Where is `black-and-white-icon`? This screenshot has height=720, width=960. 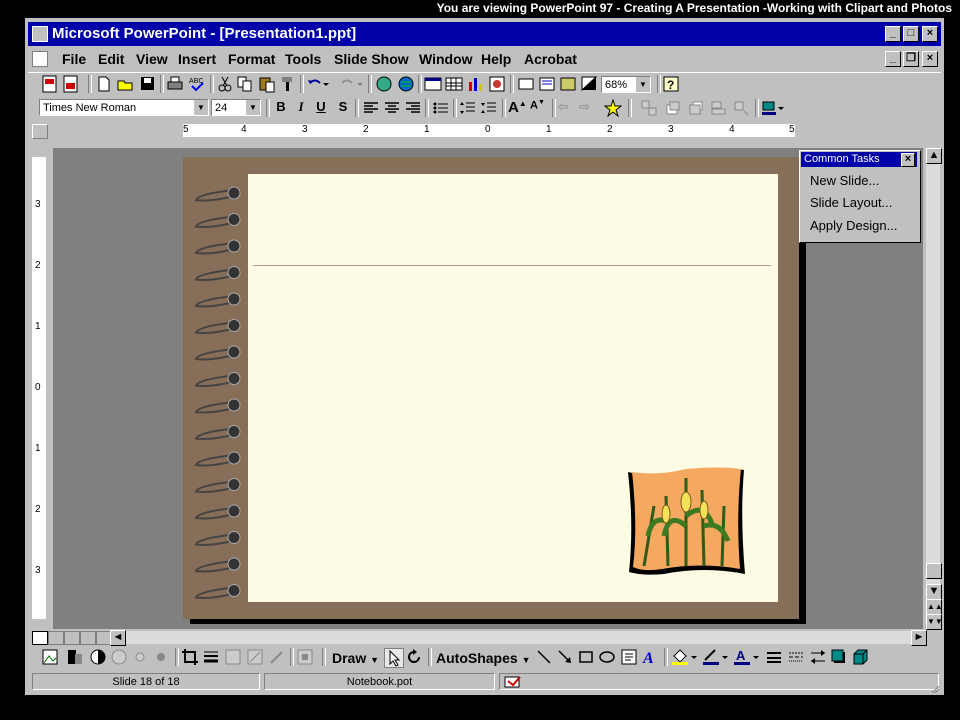 black-and-white-icon is located at coordinates (589, 84).